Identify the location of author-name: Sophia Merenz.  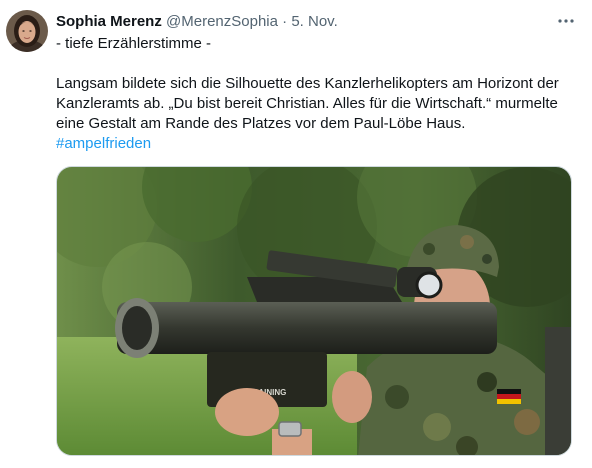
(109, 21).